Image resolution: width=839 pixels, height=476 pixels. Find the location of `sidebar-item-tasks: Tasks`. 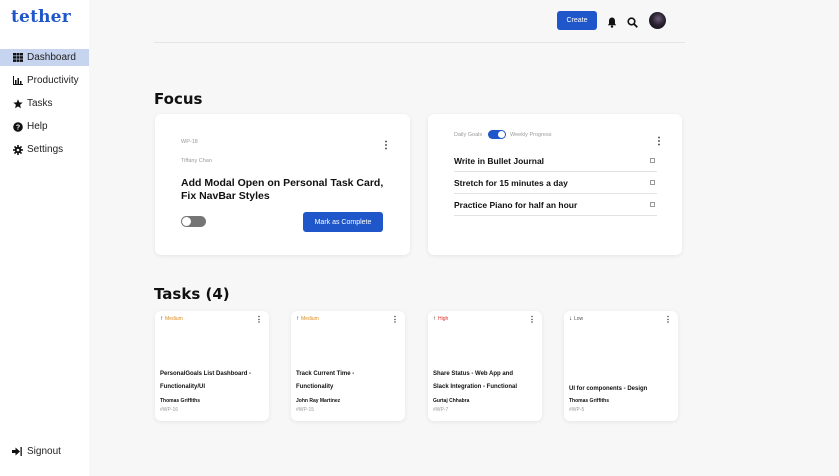

sidebar-item-tasks: Tasks is located at coordinates (44, 103).